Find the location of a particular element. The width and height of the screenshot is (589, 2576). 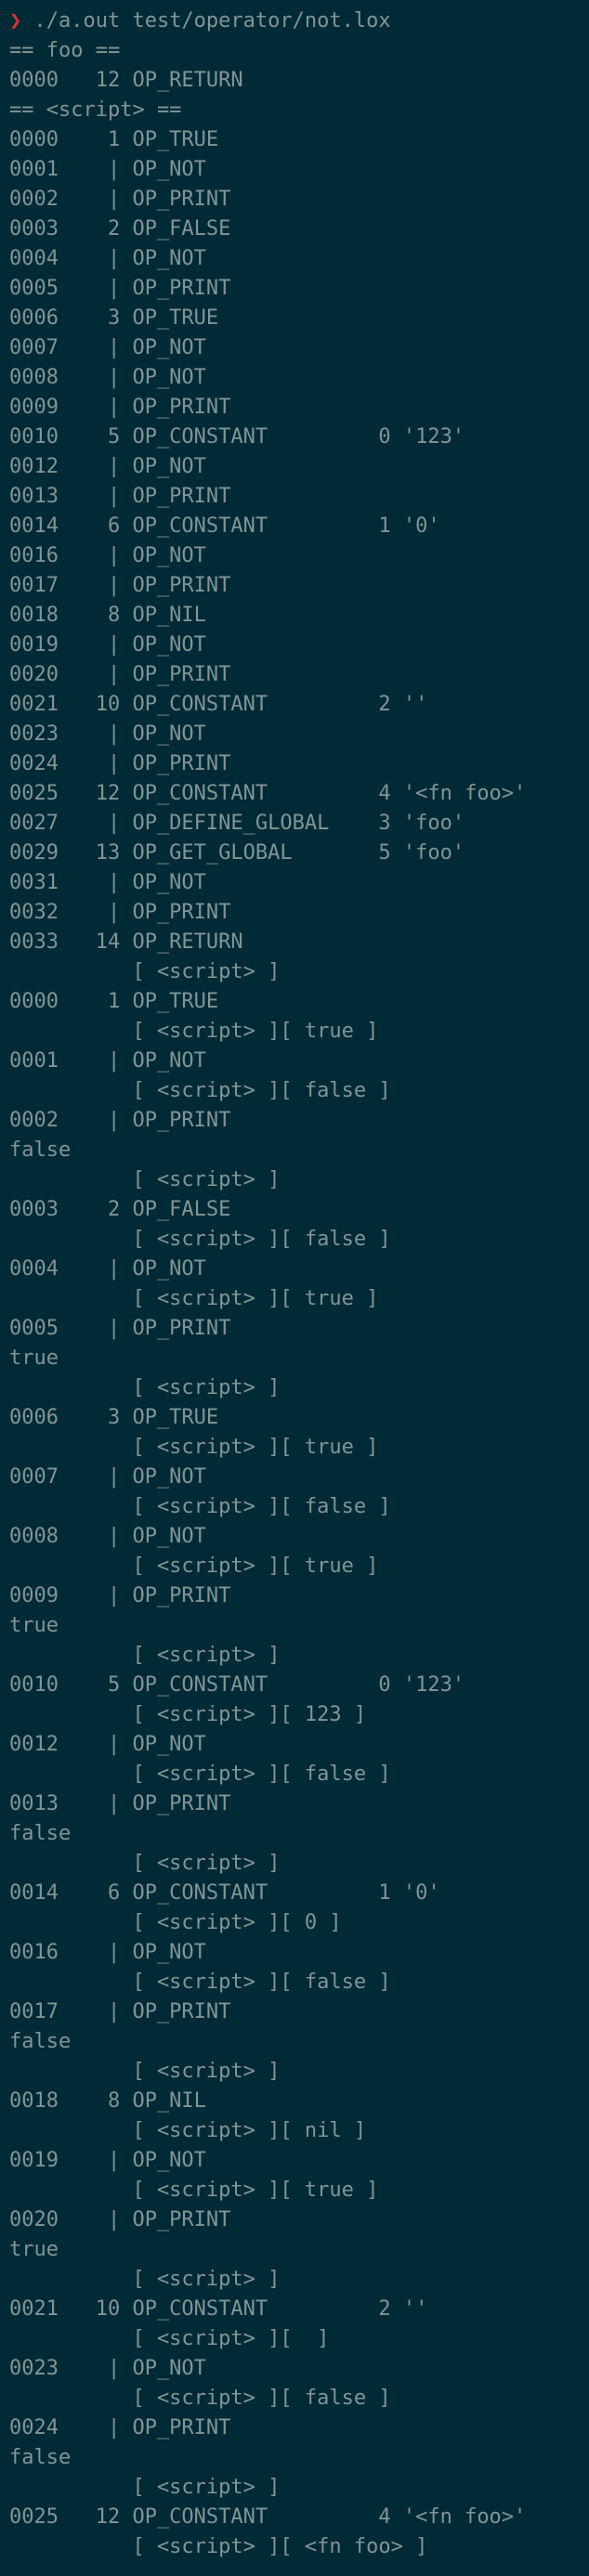

prompt-command: ./a.out test/operator/not.lox is located at coordinates (206, 21).